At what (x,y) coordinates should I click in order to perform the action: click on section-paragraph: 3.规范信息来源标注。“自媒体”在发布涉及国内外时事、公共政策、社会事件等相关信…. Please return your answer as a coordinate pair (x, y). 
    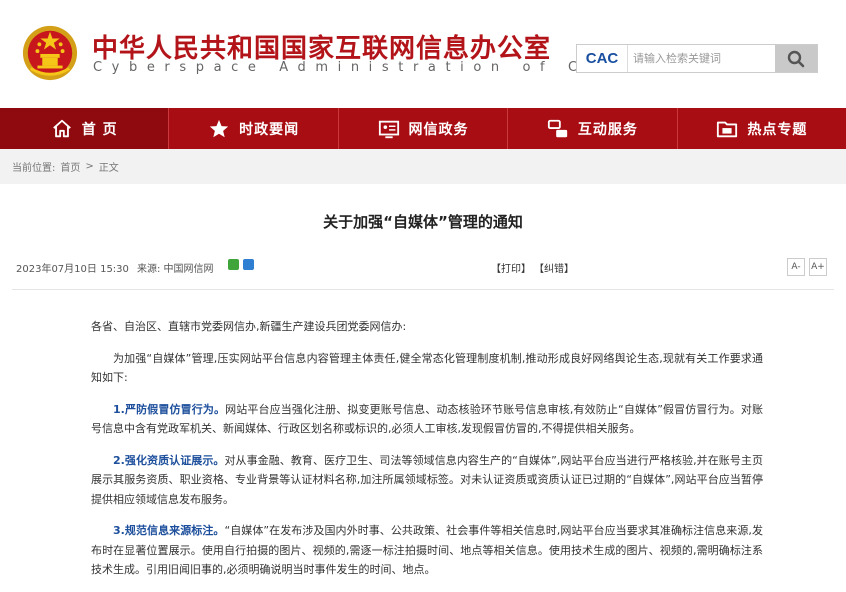
    Looking at the image, I should click on (427, 550).